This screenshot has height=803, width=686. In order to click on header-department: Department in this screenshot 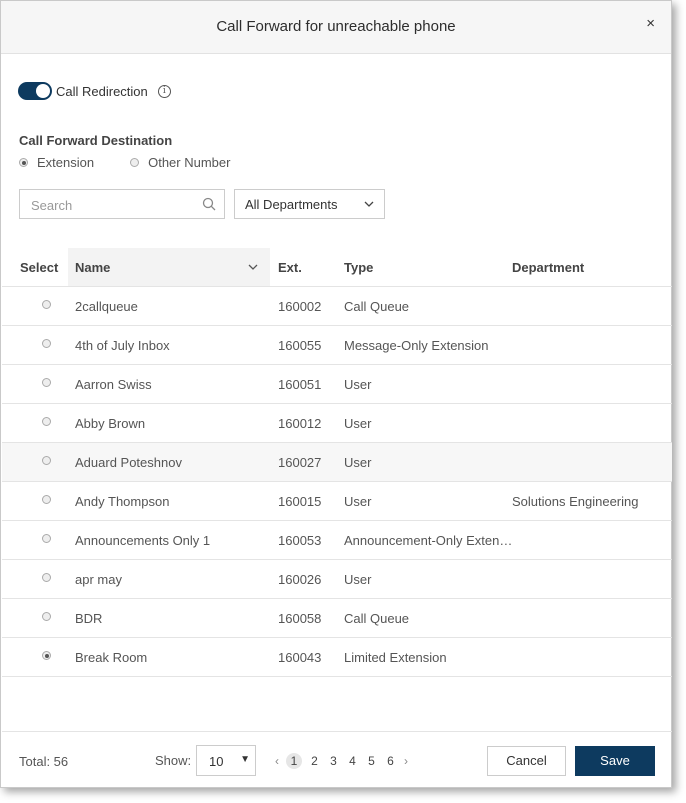, I will do `click(548, 267)`.